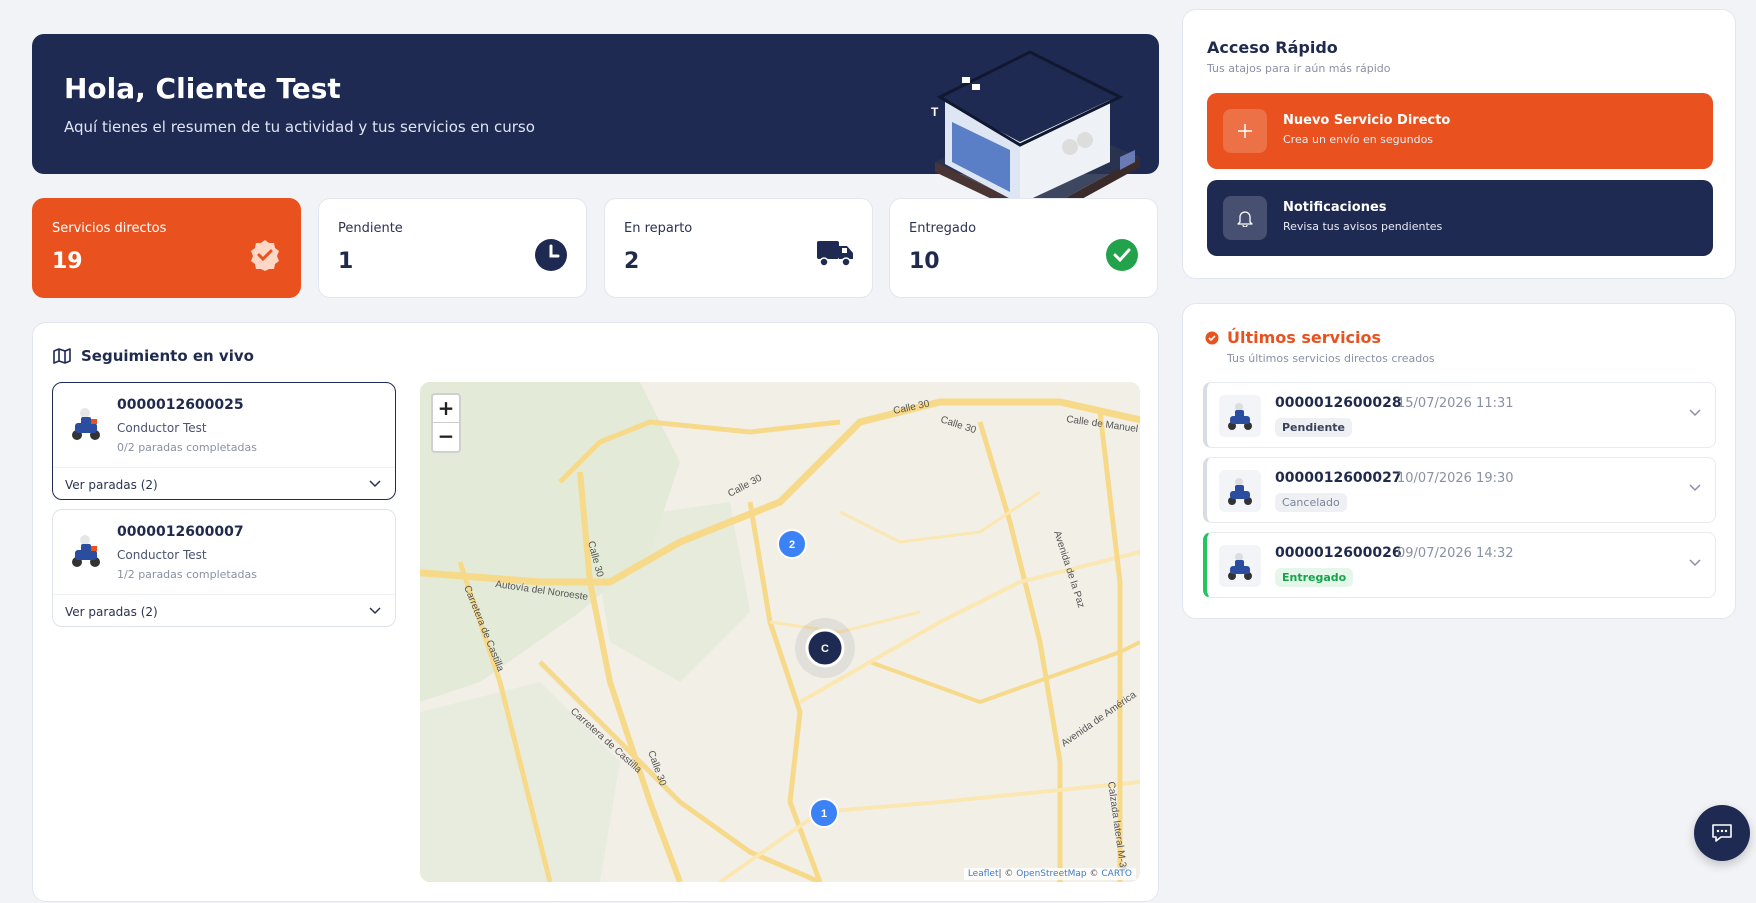 This screenshot has width=1756, height=903. Describe the element at coordinates (1455, 553) in the screenshot. I see `service-date: 09/07/2026 14:32` at that location.